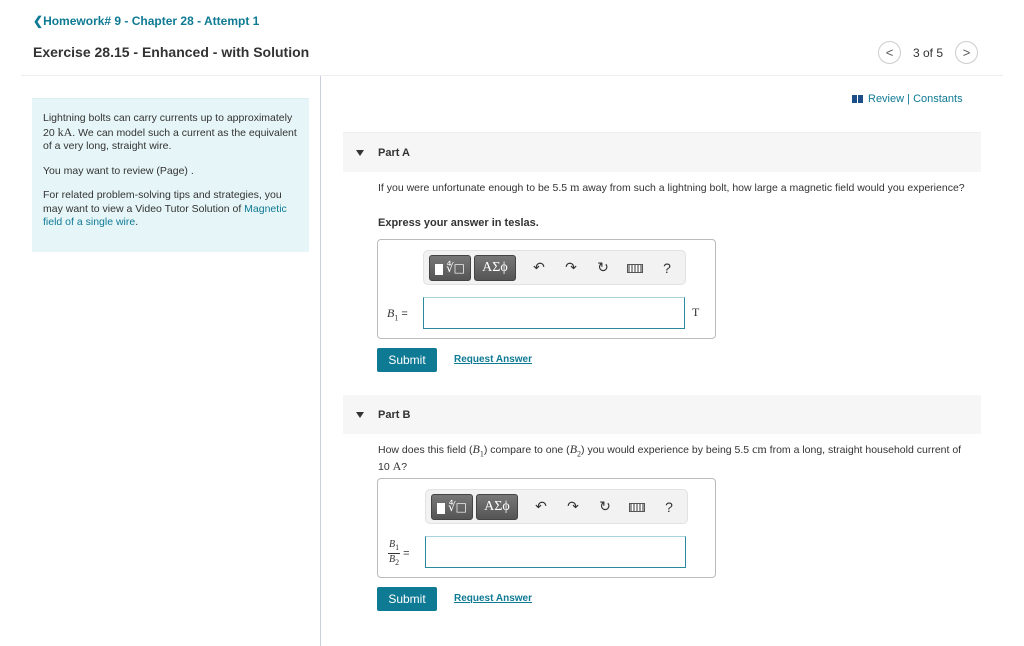  Describe the element at coordinates (512, 75) in the screenshot. I see `header-divider` at that location.